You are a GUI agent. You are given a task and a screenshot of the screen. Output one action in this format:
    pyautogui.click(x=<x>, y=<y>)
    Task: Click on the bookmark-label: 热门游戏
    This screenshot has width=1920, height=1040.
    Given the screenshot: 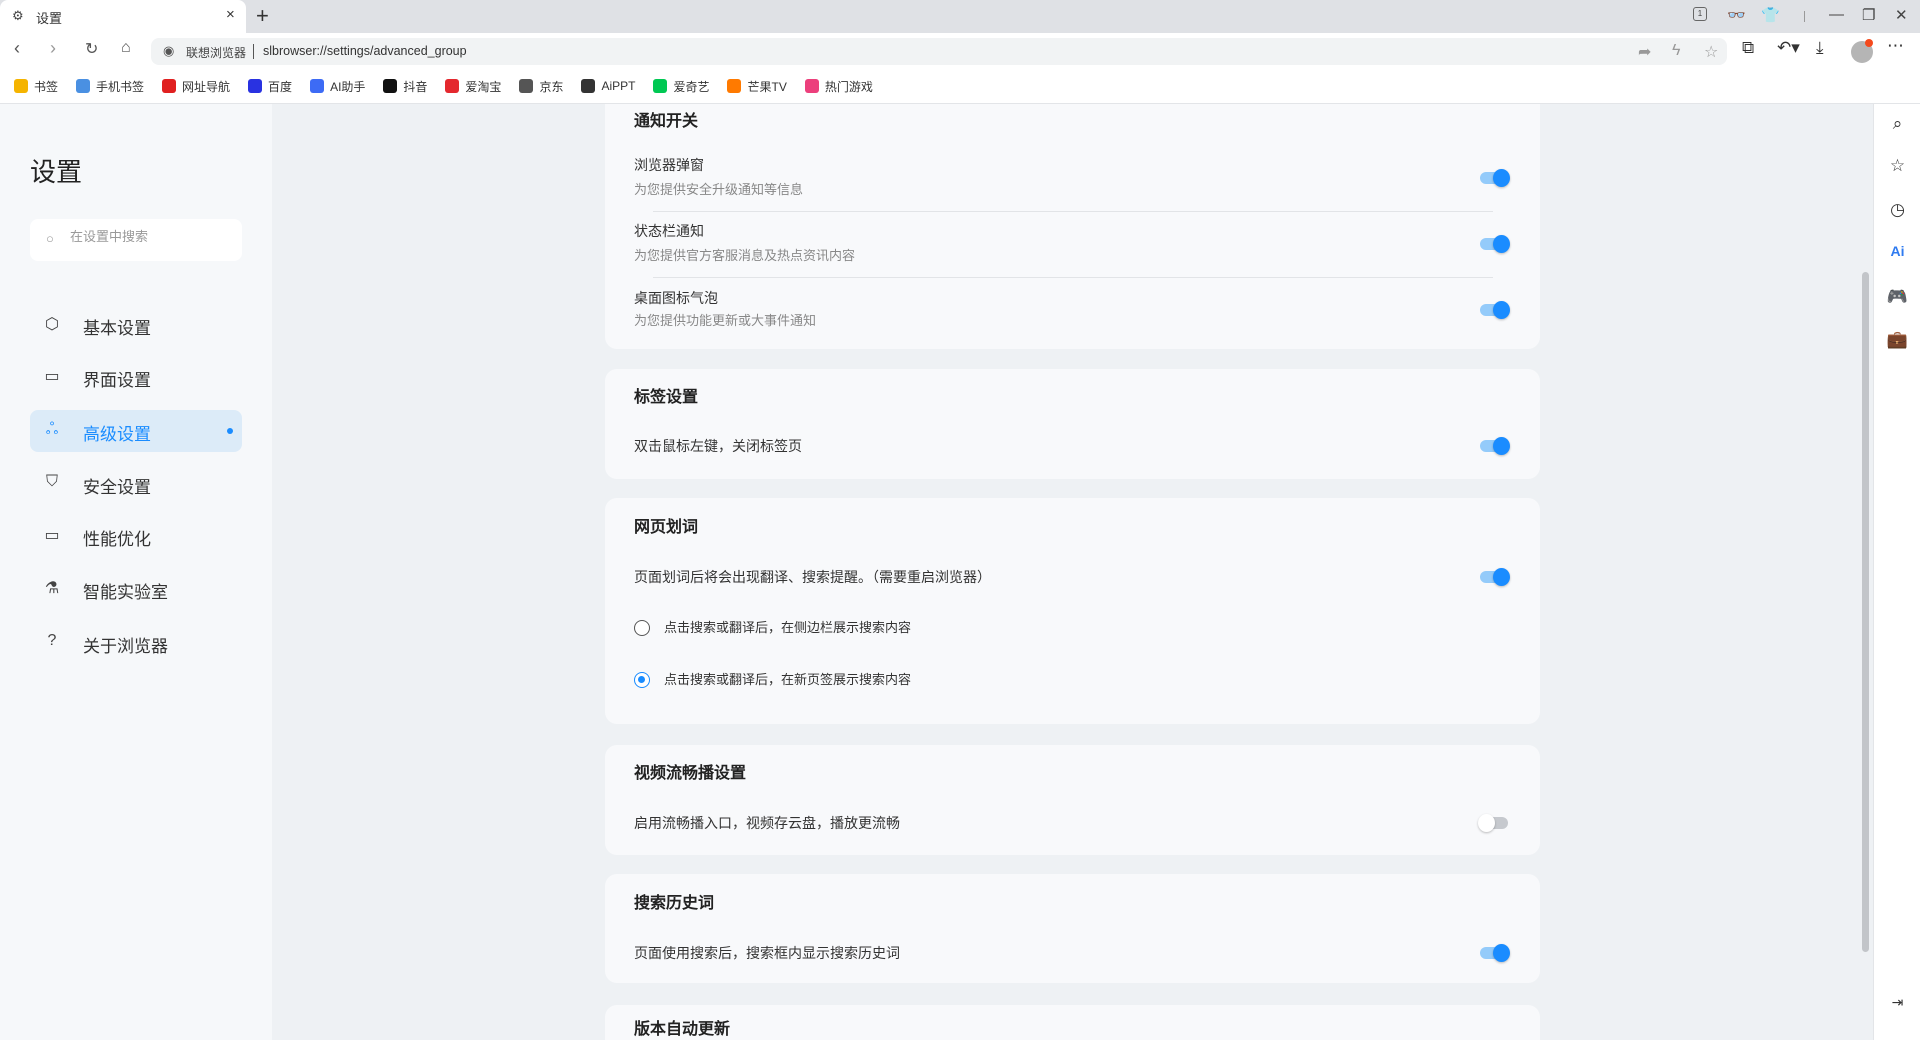 What is the action you would take?
    pyautogui.click(x=848, y=86)
    